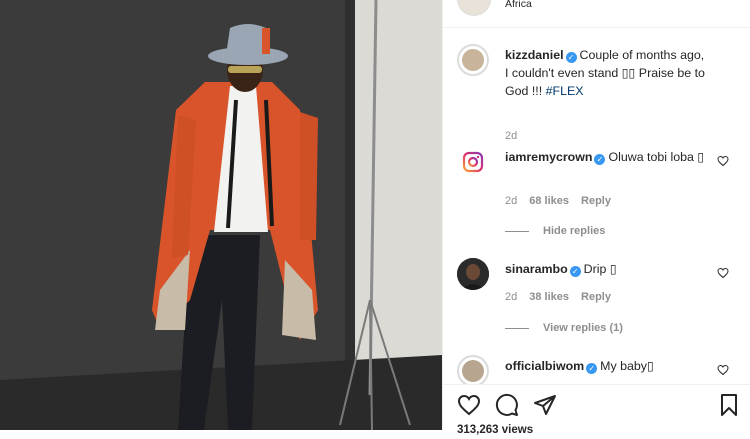 This screenshot has height=439, width=750. I want to click on caption-emoji: ▯▯, so click(628, 73).